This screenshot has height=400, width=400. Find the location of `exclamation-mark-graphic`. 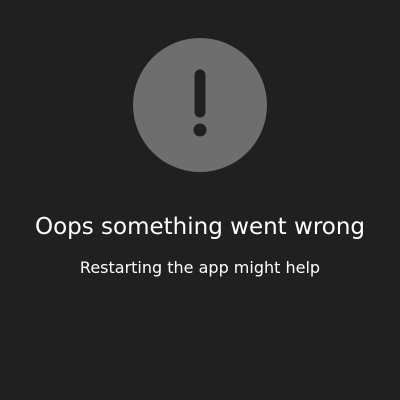

exclamation-mark-graphic is located at coordinates (200, 103).